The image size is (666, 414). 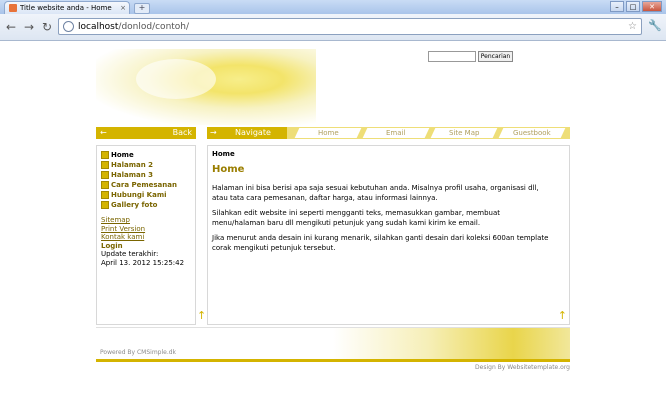 What do you see at coordinates (206, 87) in the screenshot?
I see `header-banner-image` at bounding box center [206, 87].